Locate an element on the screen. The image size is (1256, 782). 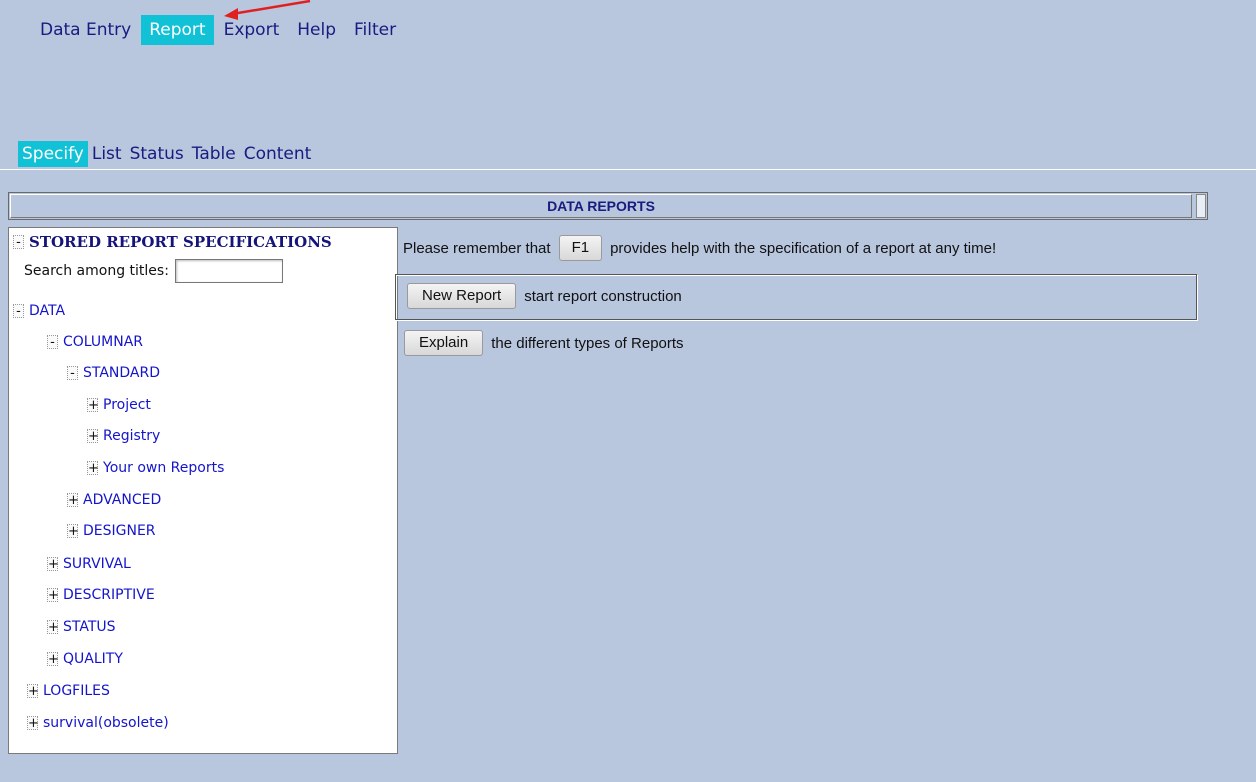
new-report-description: start report construction is located at coordinates (603, 296).